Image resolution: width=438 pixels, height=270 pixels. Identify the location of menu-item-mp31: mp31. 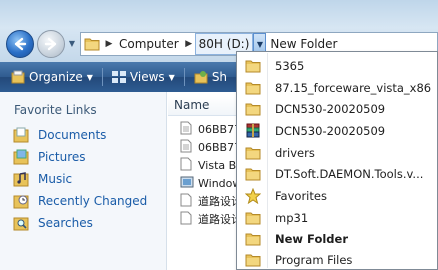
(336, 218).